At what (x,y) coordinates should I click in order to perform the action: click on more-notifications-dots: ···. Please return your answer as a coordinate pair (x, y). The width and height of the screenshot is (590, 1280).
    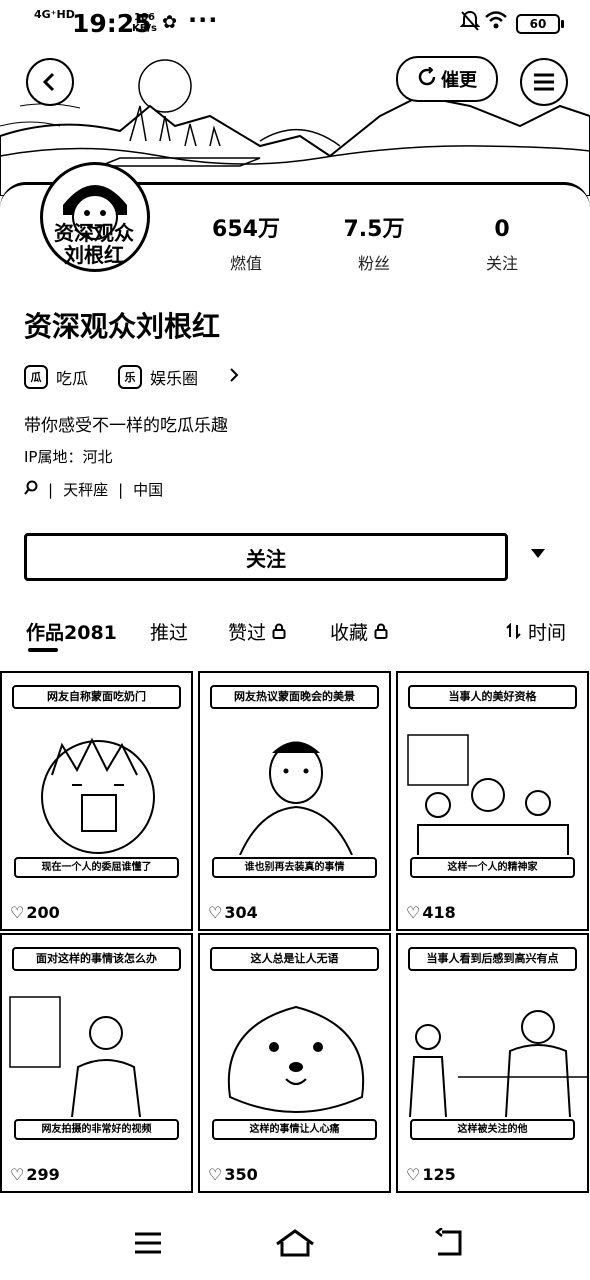
    Looking at the image, I should click on (203, 20).